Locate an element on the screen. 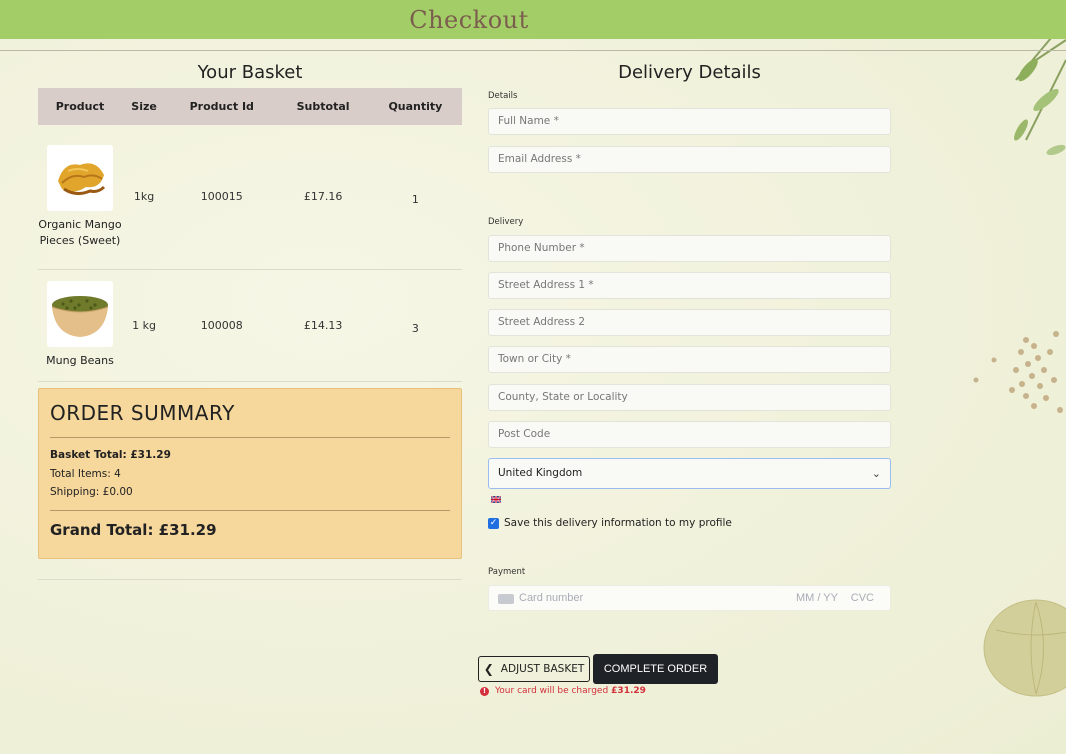 This screenshot has height=754, width=1066. page-title: Checkout is located at coordinates (469, 19).